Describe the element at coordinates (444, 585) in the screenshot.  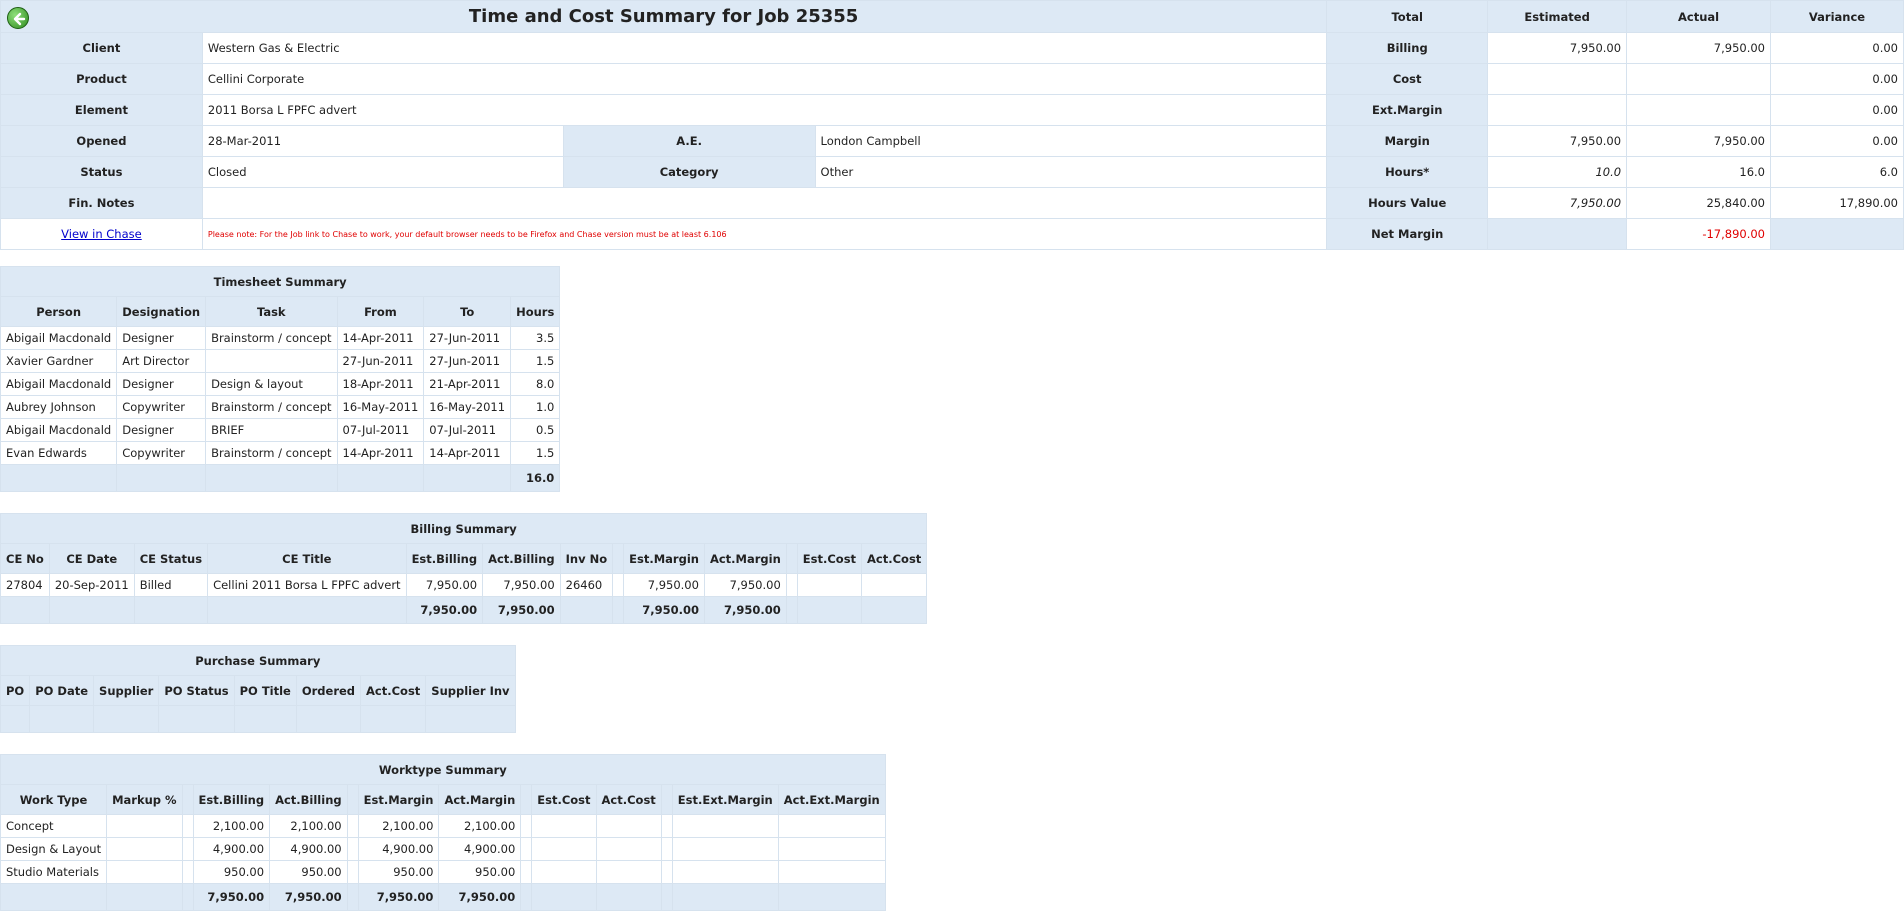
I see `cell-est-billing: 7,950.00` at that location.